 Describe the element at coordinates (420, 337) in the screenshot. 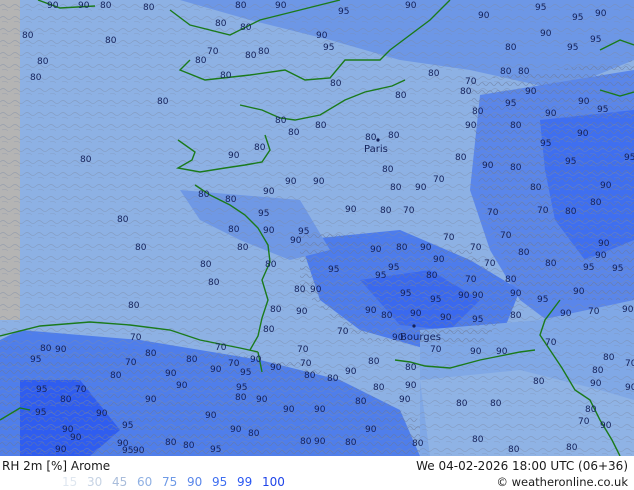

I see `city-label-bourges: Bourges` at that location.